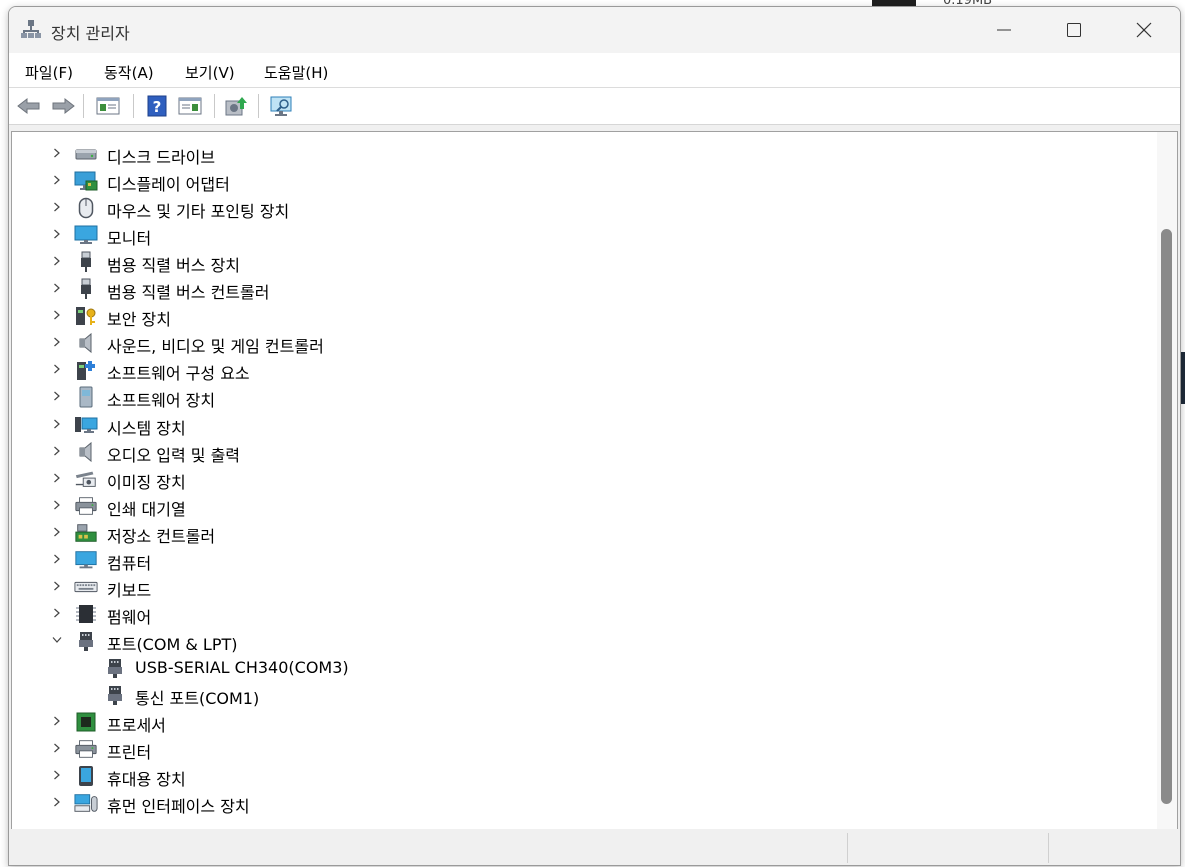 The image size is (1185, 867). What do you see at coordinates (146, 428) in the screenshot?
I see `tree-item-label: 시스템 장치` at bounding box center [146, 428].